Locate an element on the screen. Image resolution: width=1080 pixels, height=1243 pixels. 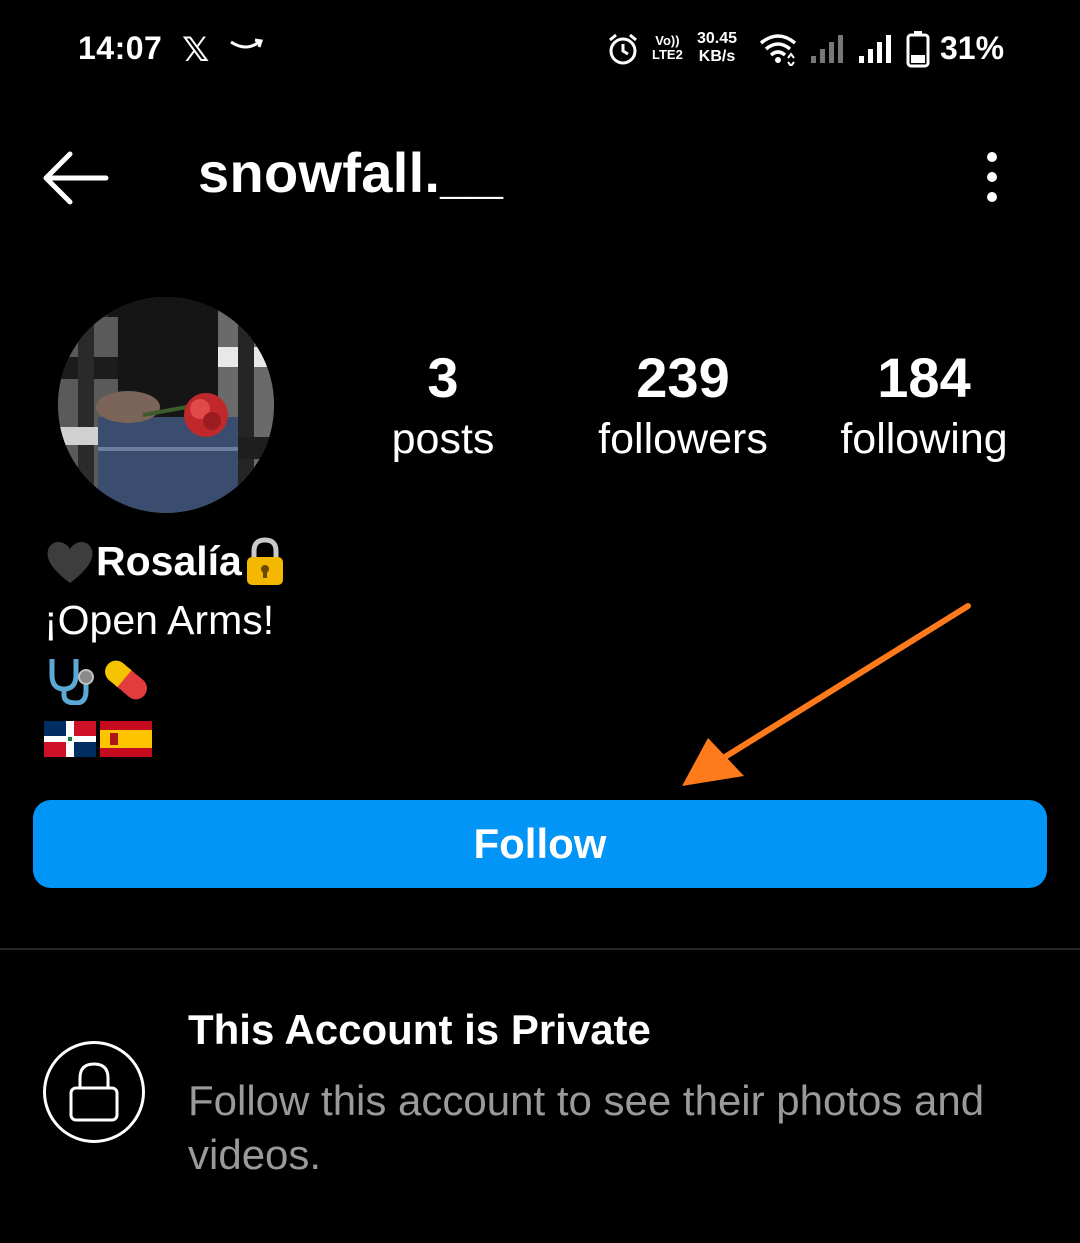
more-options-button is located at coordinates (992, 178).